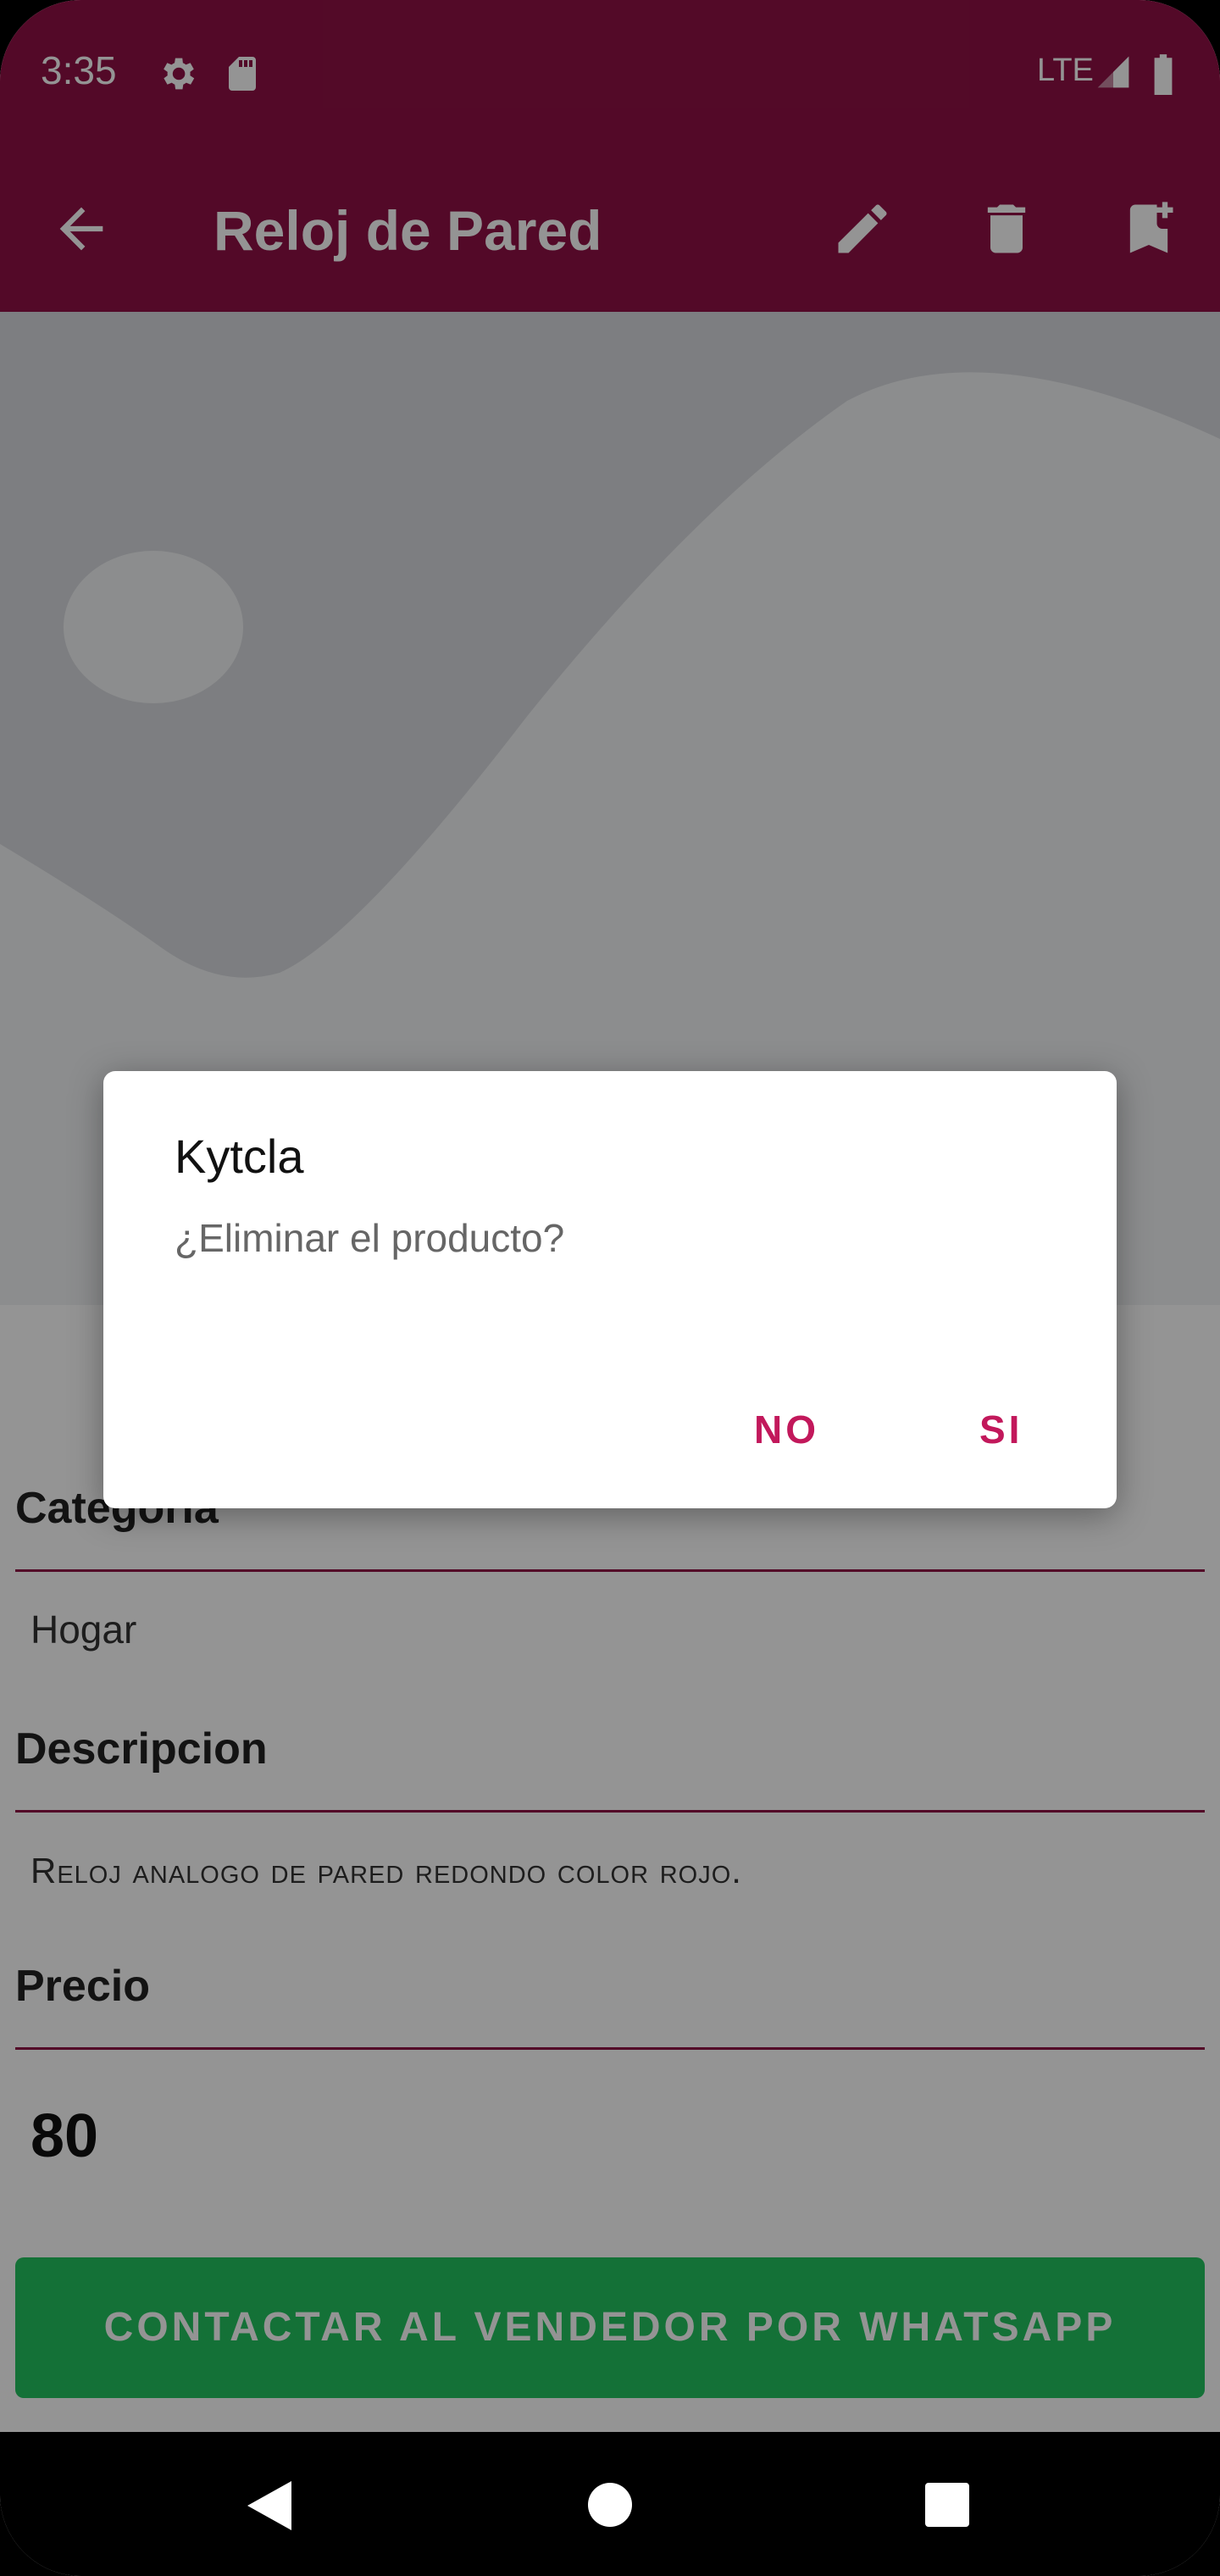  I want to click on no-button: NO, so click(786, 1429).